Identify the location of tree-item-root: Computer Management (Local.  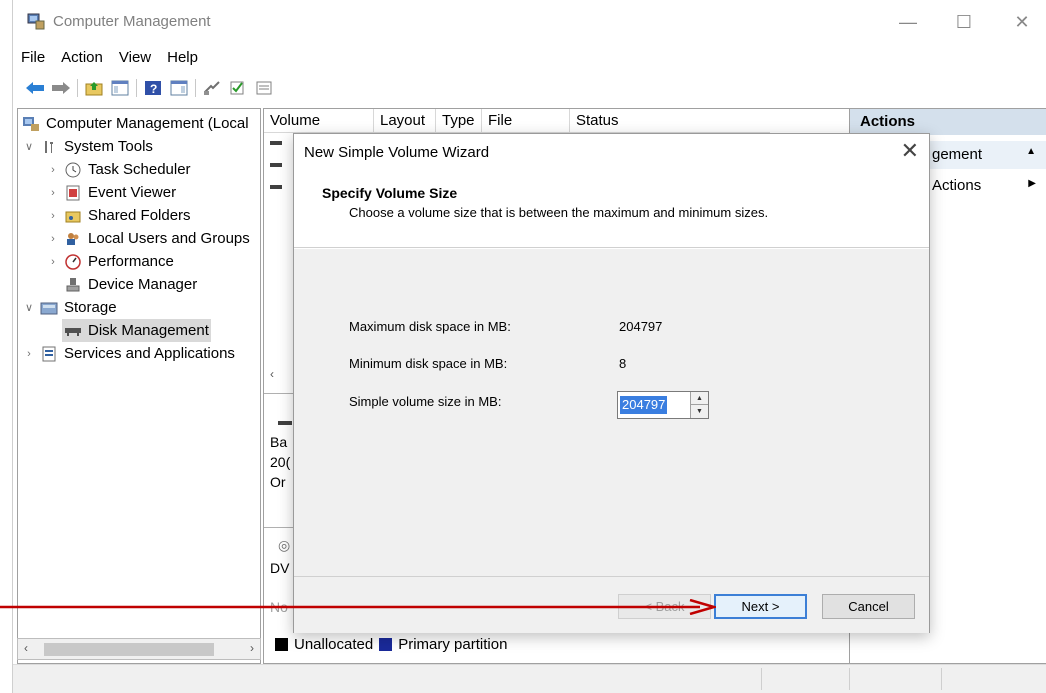
(135, 123).